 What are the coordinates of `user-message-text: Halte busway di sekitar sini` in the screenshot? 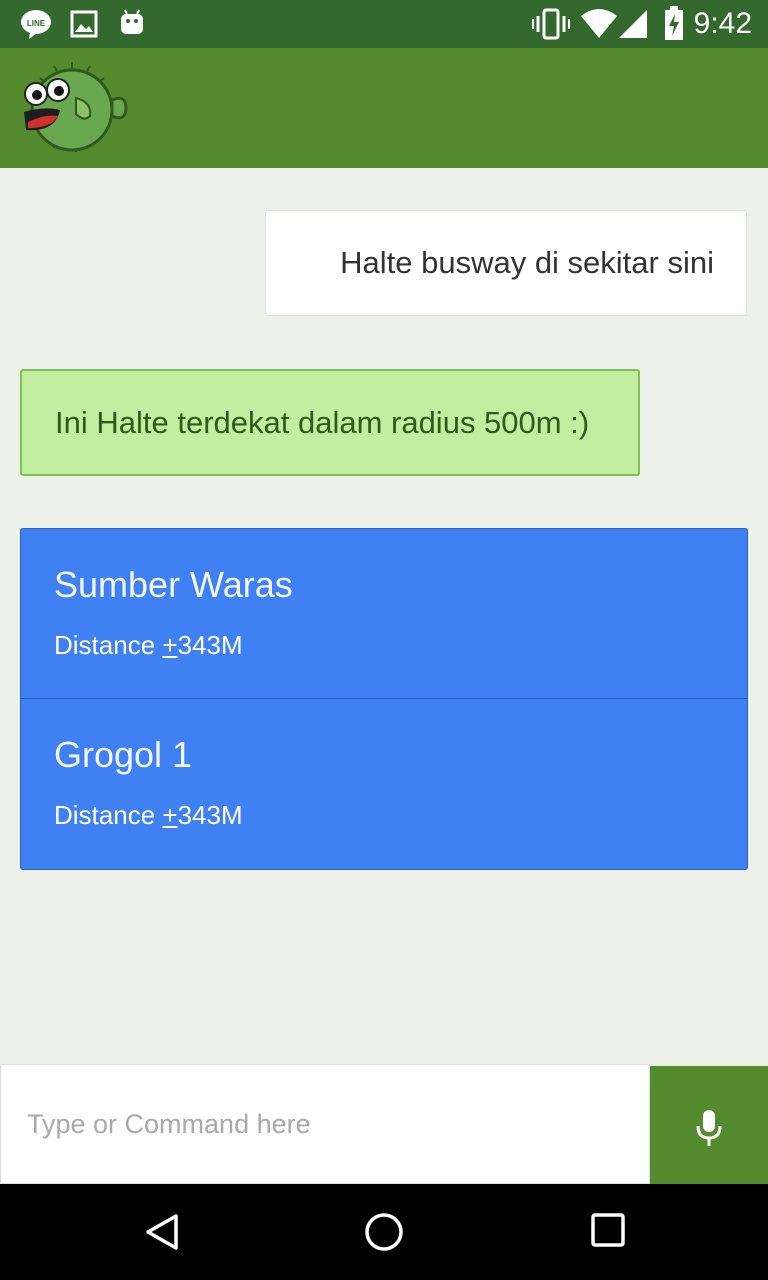 It's located at (527, 262).